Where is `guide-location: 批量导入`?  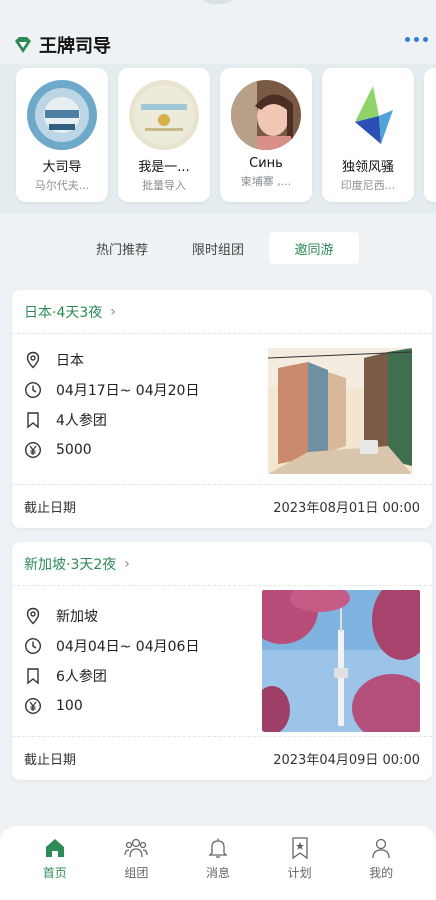
guide-location: 批量导入 is located at coordinates (164, 185).